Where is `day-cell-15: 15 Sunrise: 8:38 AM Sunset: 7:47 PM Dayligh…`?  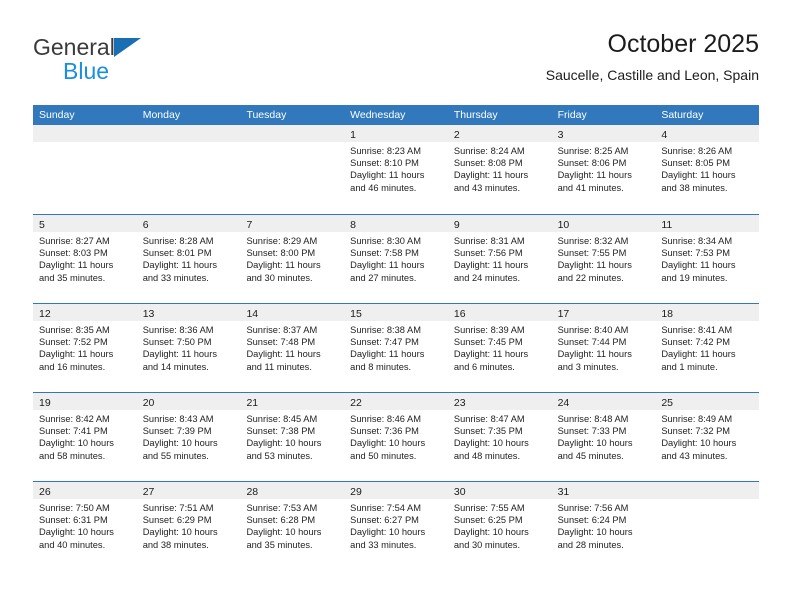 day-cell-15: 15 Sunrise: 8:38 AM Sunset: 7:47 PM Dayligh… is located at coordinates (396, 348).